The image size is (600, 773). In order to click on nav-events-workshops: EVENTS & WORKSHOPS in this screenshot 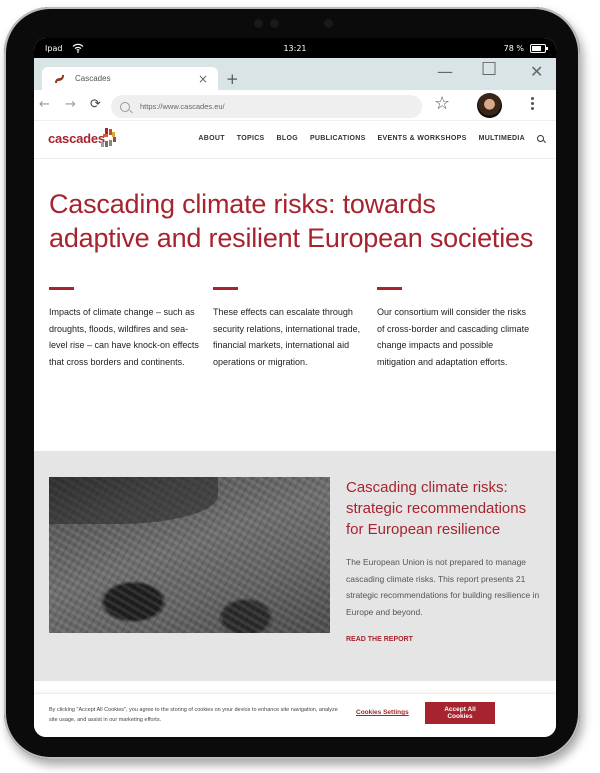, I will do `click(422, 138)`.